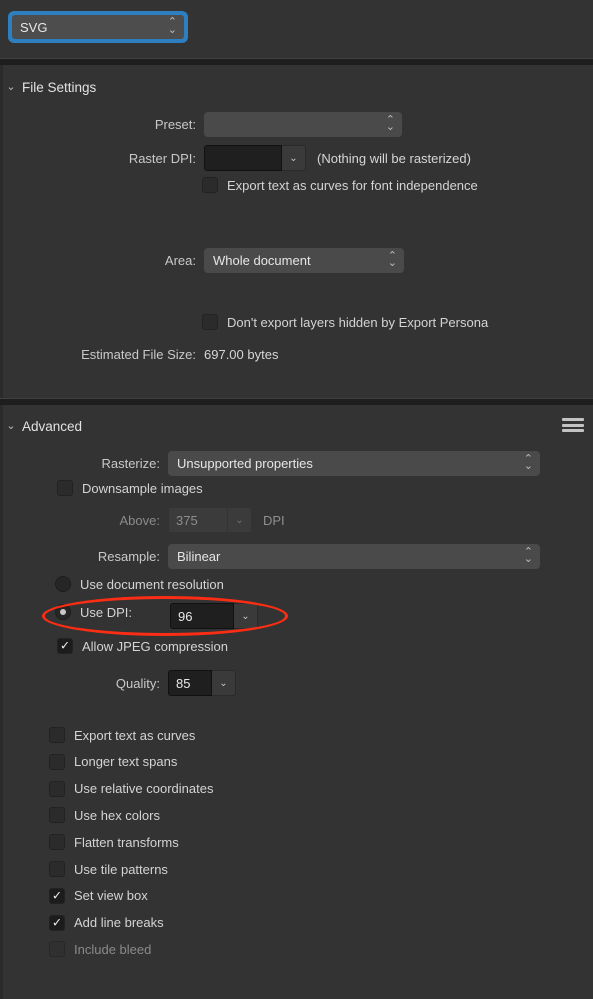 This screenshot has width=593, height=999. What do you see at coordinates (175, 124) in the screenshot?
I see `preset-label: Preset:` at bounding box center [175, 124].